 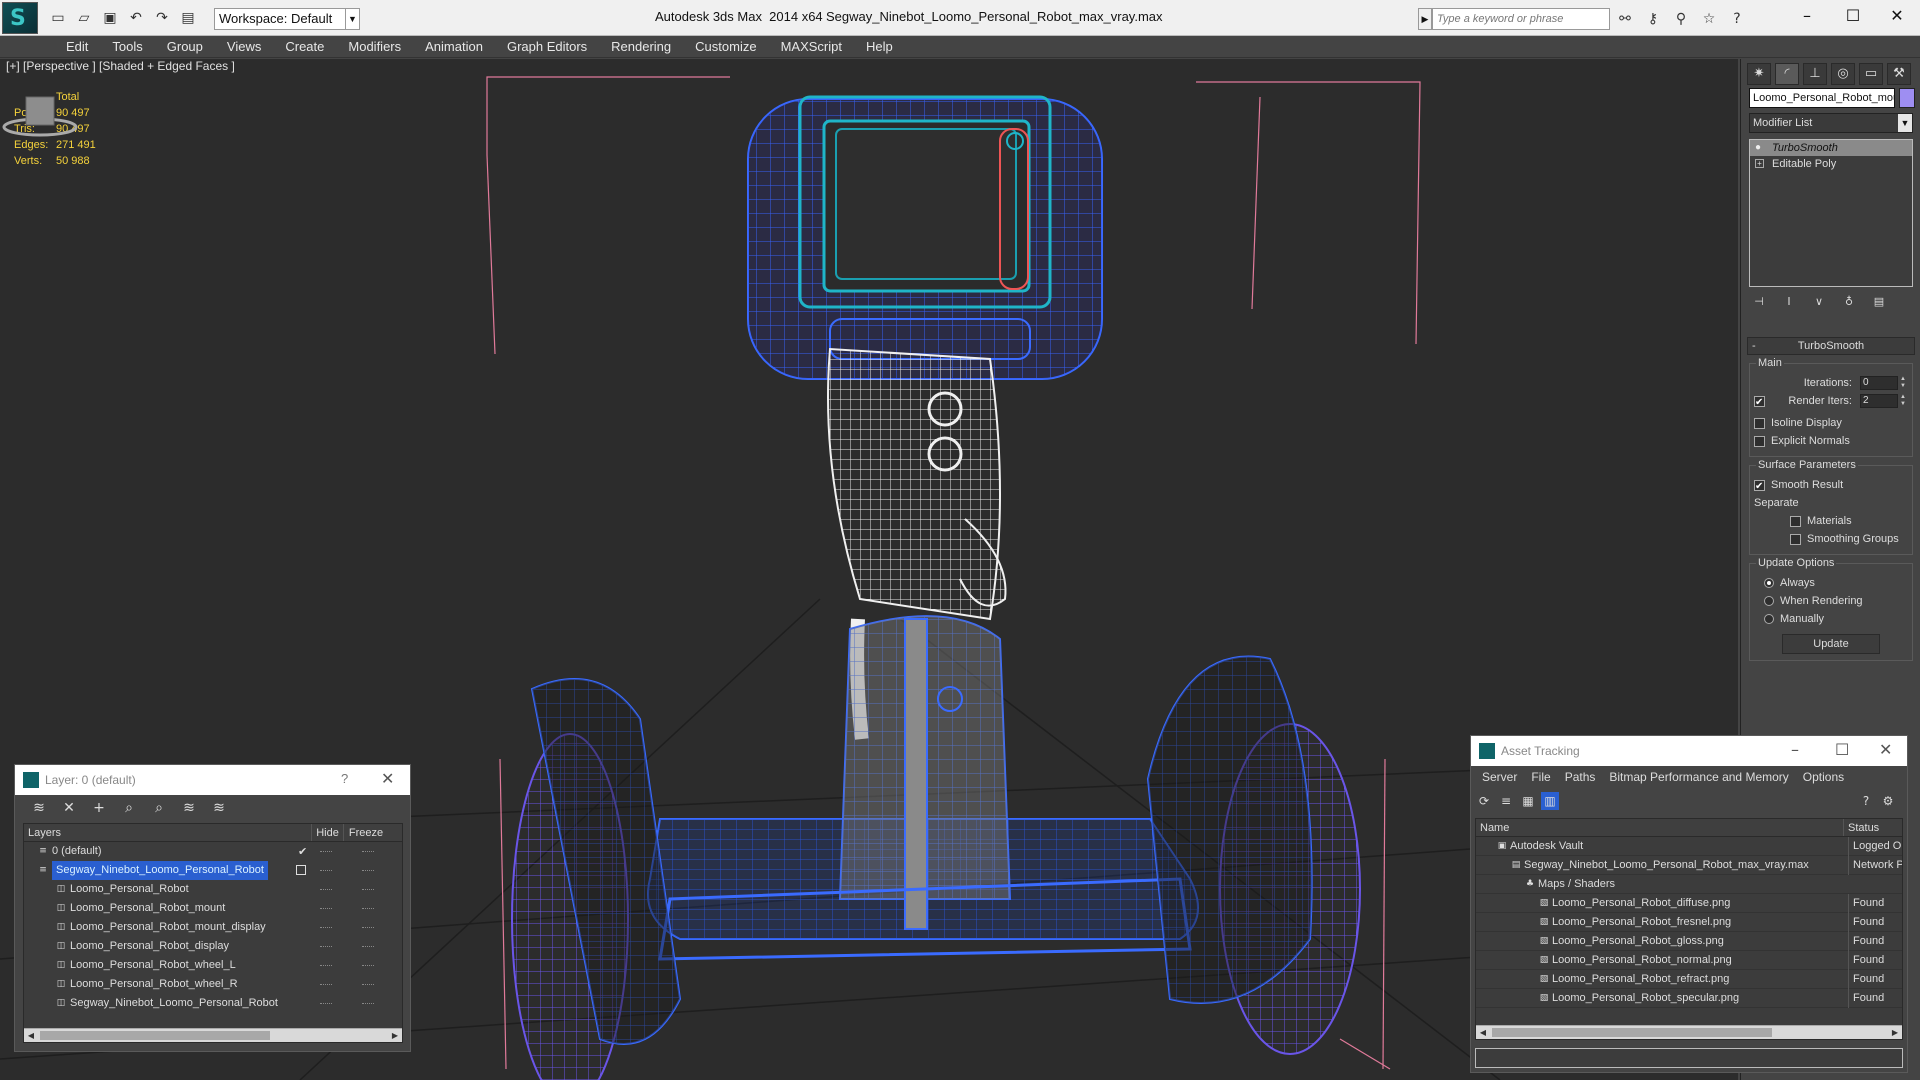 I want to click on project-folder-icon: ▤, so click(x=188, y=18).